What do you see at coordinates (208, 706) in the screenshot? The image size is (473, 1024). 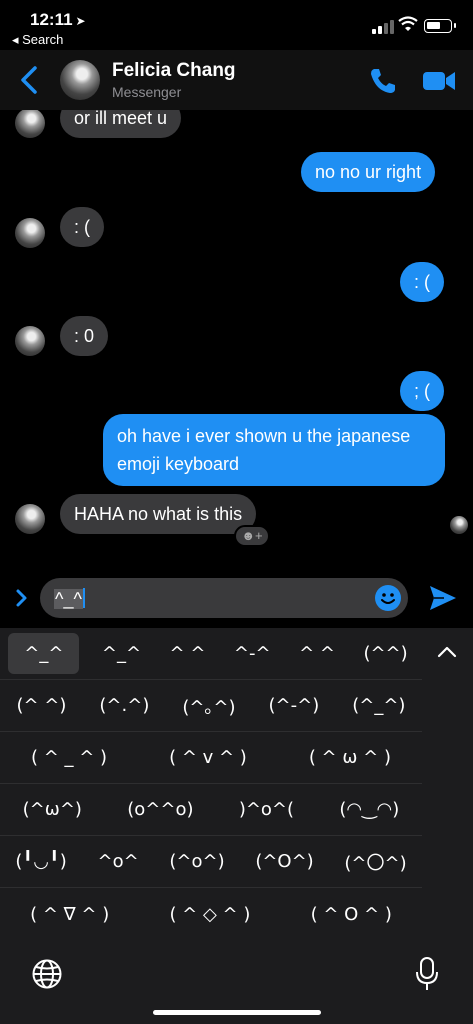 I see `kaomoji-key: (^｡^)` at bounding box center [208, 706].